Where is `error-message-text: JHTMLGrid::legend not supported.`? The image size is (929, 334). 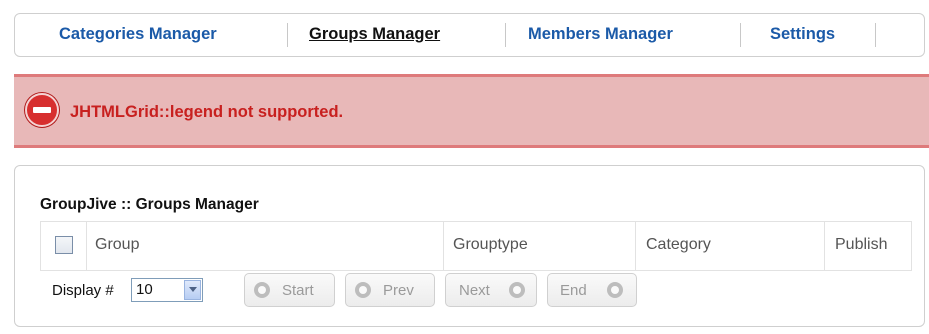 error-message-text: JHTMLGrid::legend not supported. is located at coordinates (207, 112).